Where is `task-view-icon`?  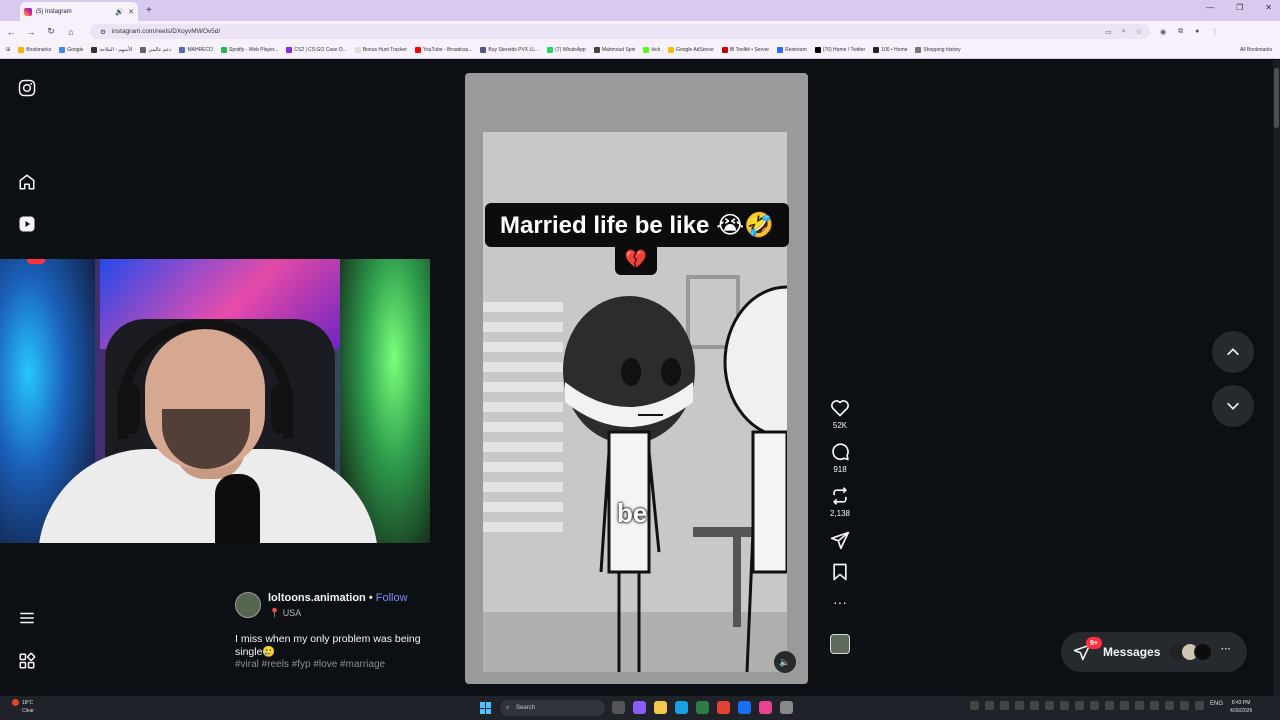
task-view-icon is located at coordinates (618, 707).